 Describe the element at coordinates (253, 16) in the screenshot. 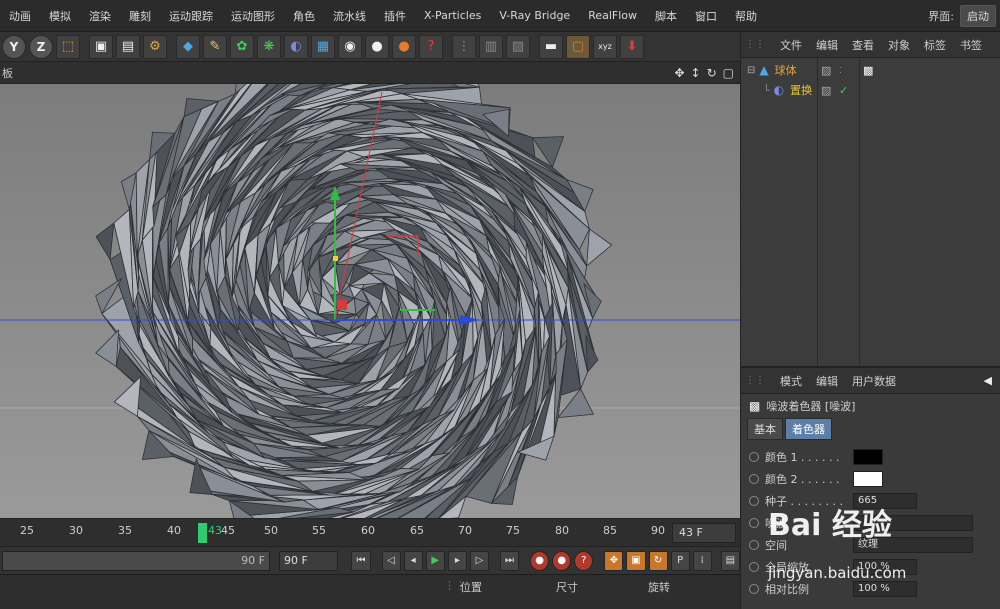

I see `menu-mograph: 运动图形` at that location.